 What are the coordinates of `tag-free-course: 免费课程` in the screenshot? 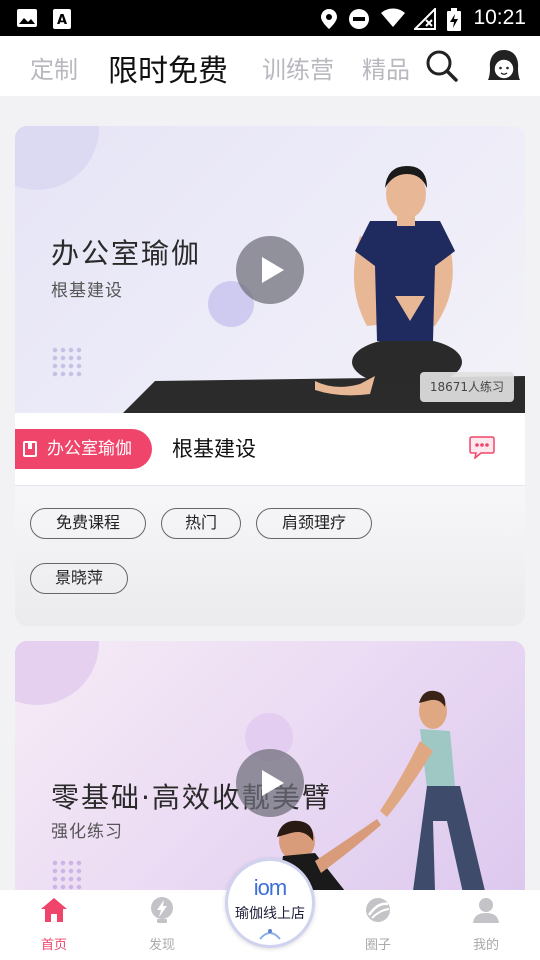 It's located at (88, 523).